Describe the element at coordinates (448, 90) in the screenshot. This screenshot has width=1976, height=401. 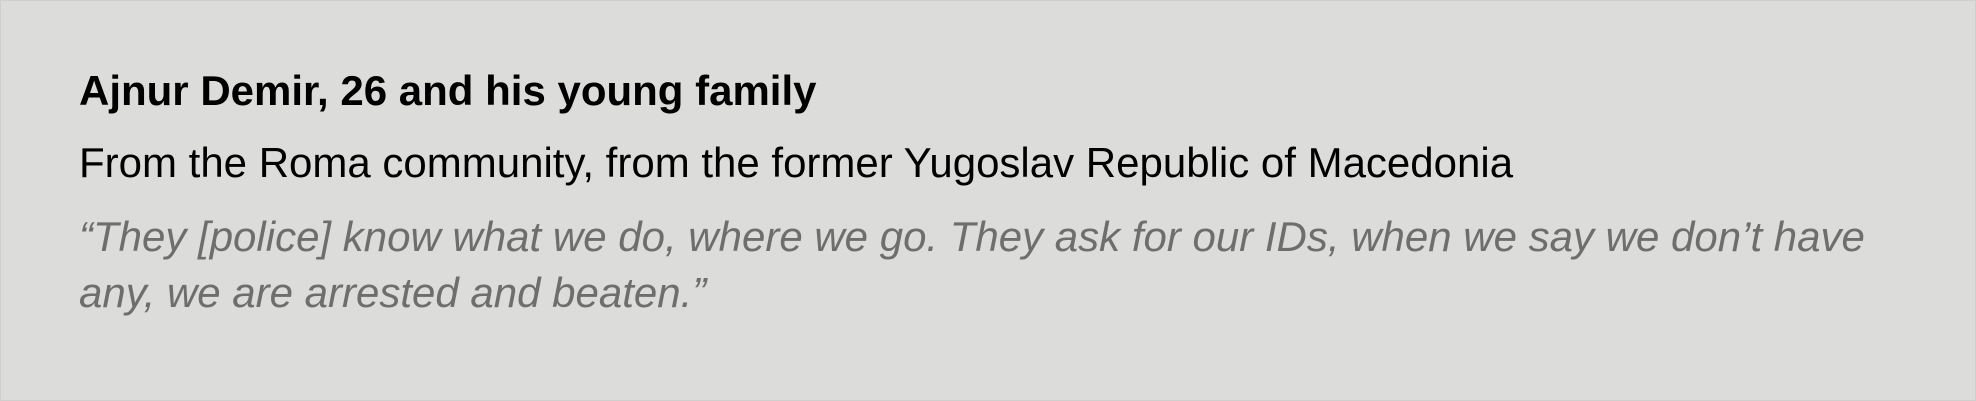
I see `person-name-heading: Ajnur Demir, 26 and his young family` at that location.